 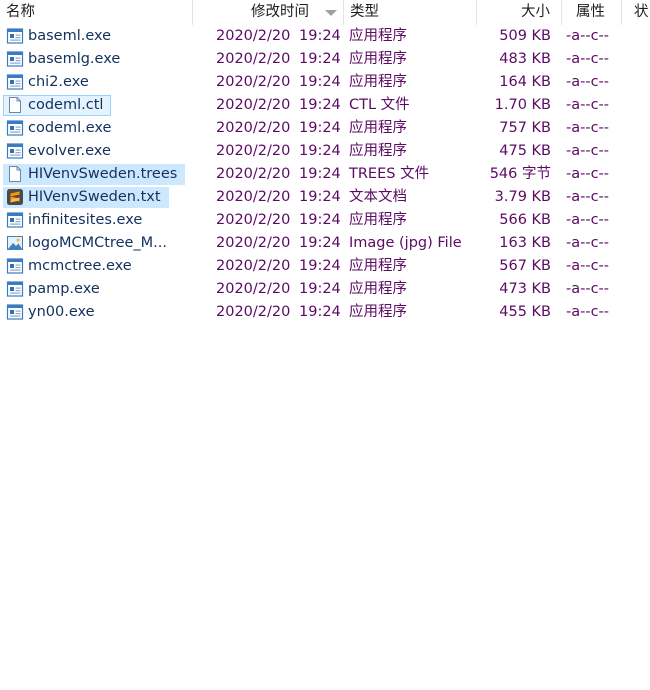 I want to click on file-name-cell: codeml.ctl, so click(x=57, y=105).